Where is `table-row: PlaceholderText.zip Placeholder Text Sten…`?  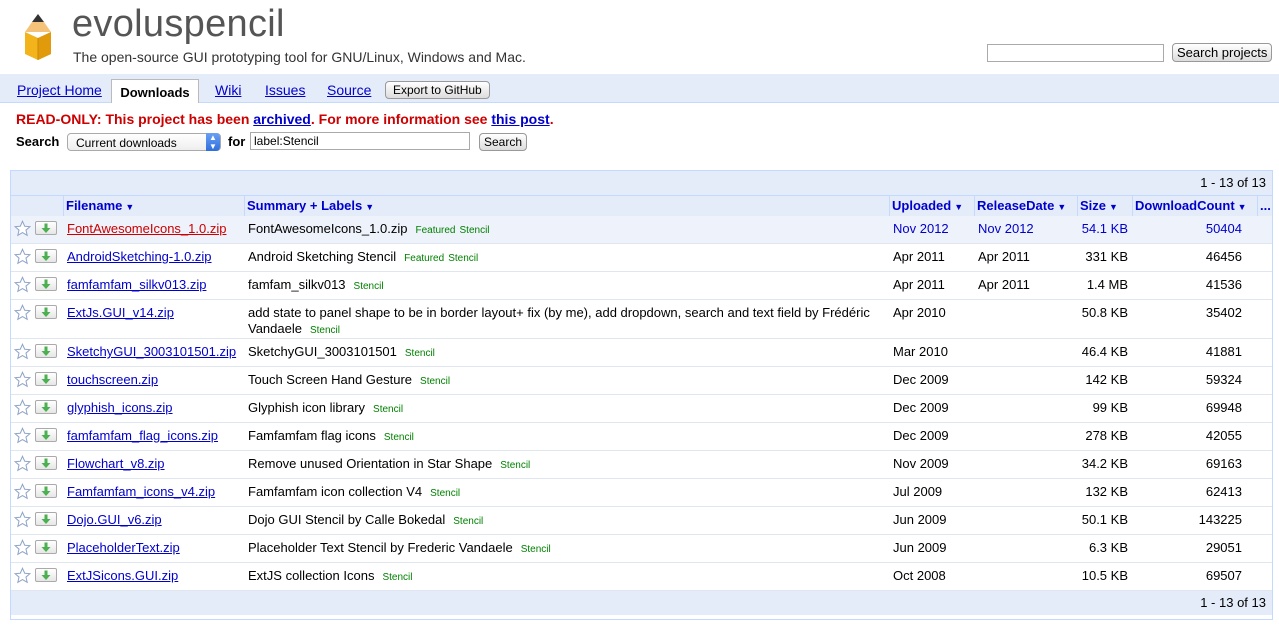
table-row: PlaceholderText.zip Placeholder Text Sten… is located at coordinates (641, 549).